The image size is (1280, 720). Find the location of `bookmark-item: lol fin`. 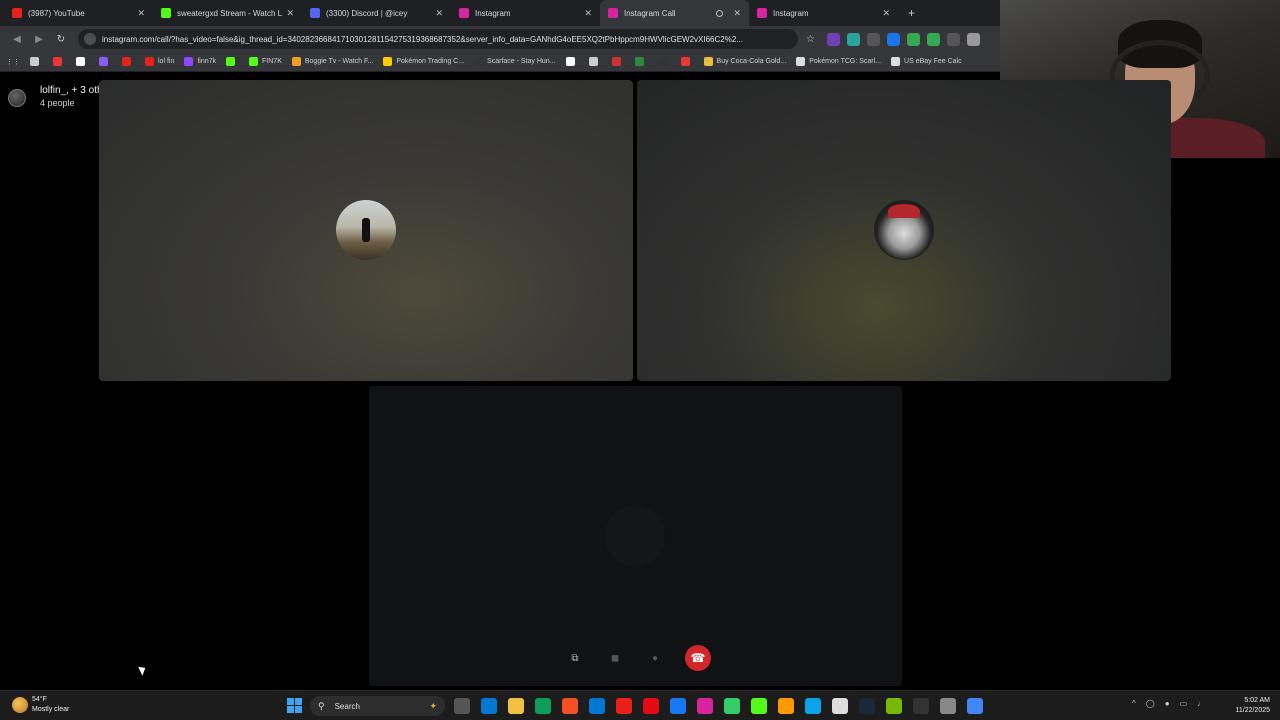

bookmark-item: lol fin is located at coordinates (159, 61).